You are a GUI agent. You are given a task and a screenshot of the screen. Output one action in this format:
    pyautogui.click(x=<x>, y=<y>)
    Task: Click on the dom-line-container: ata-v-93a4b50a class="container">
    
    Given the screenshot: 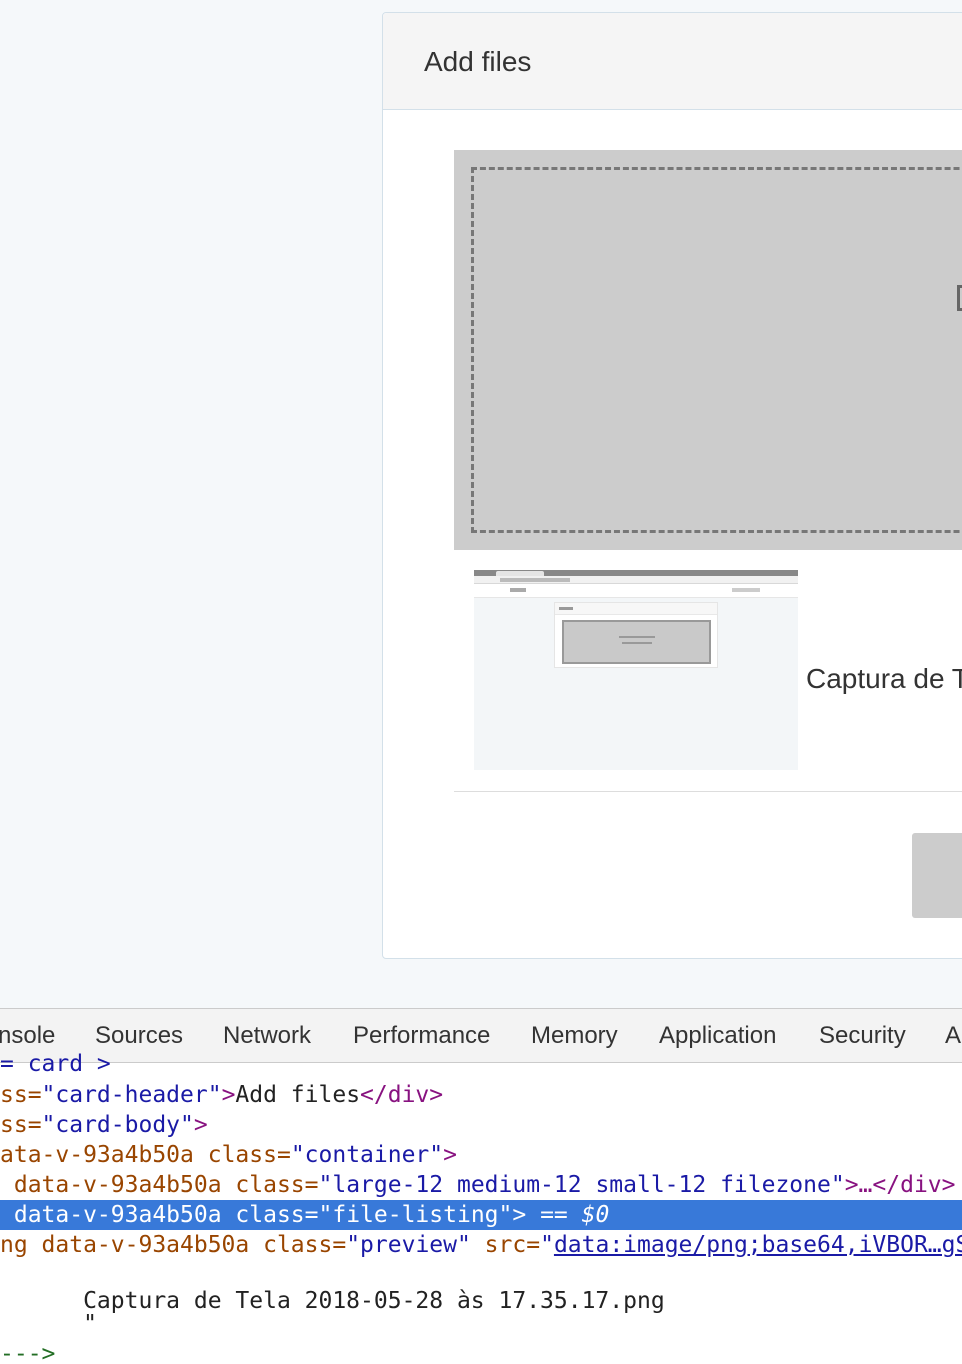 What is the action you would take?
    pyautogui.click(x=481, y=1155)
    